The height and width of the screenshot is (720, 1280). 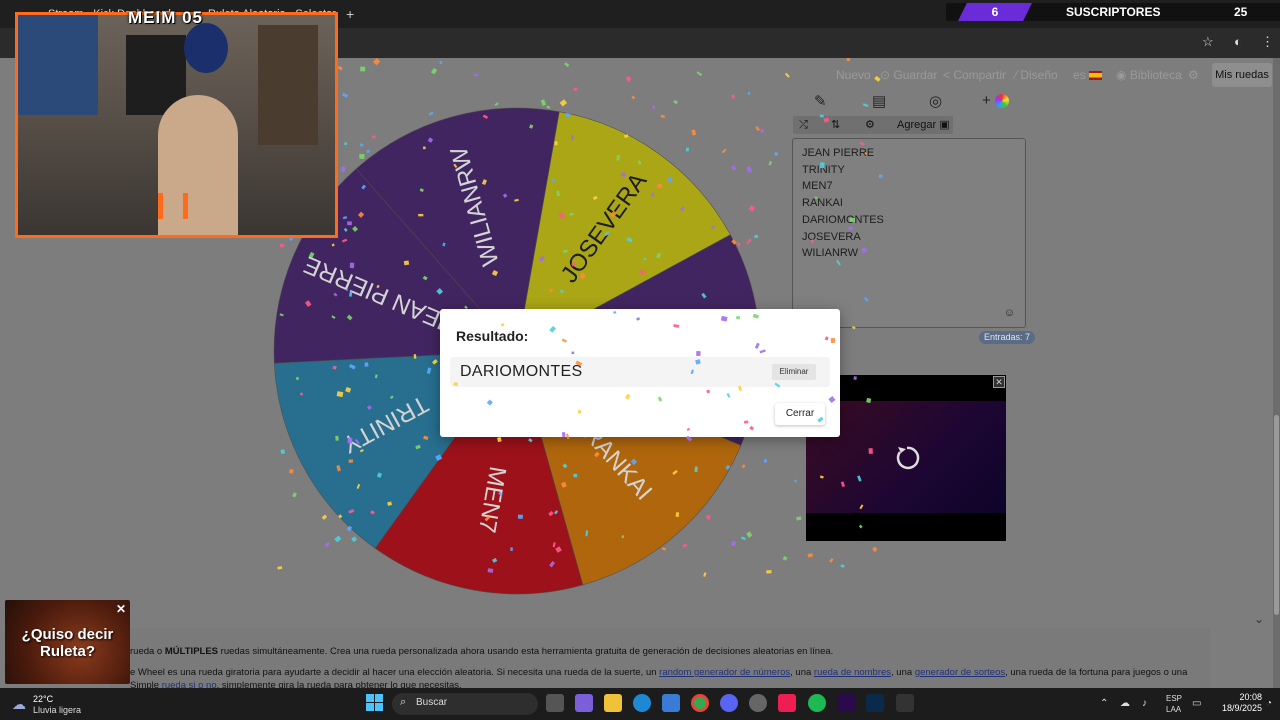 I want to click on color-wheel-icon, so click(x=1001, y=101).